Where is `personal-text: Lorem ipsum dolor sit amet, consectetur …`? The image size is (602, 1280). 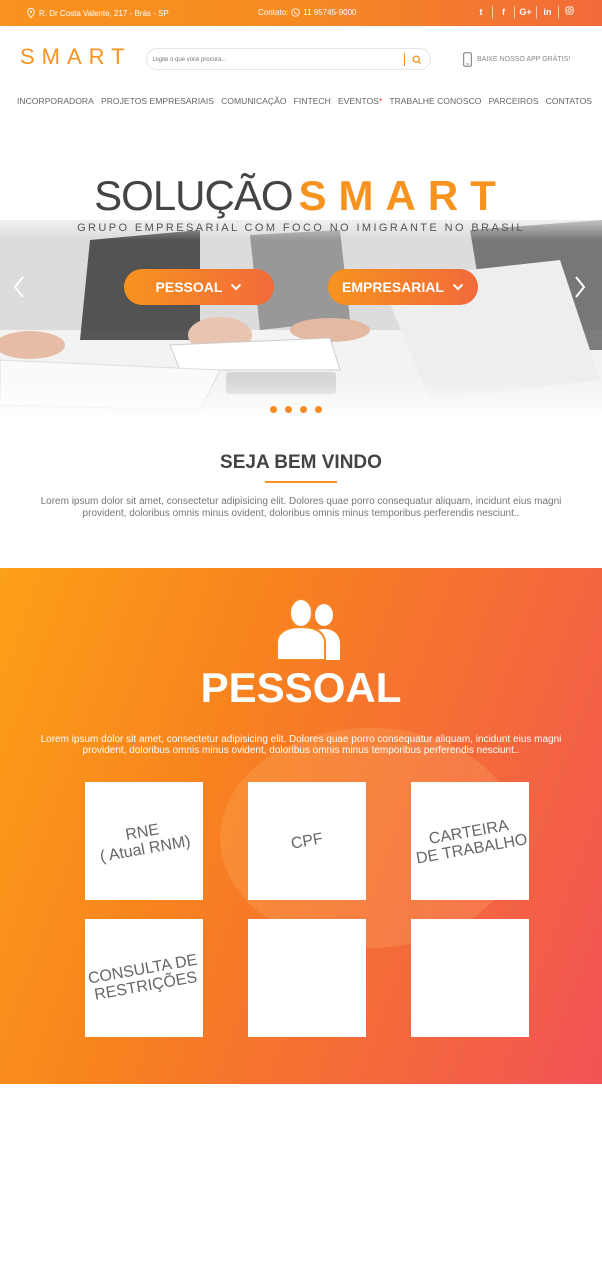
personal-text: Lorem ipsum dolor sit amet, consectetur … is located at coordinates (301, 745).